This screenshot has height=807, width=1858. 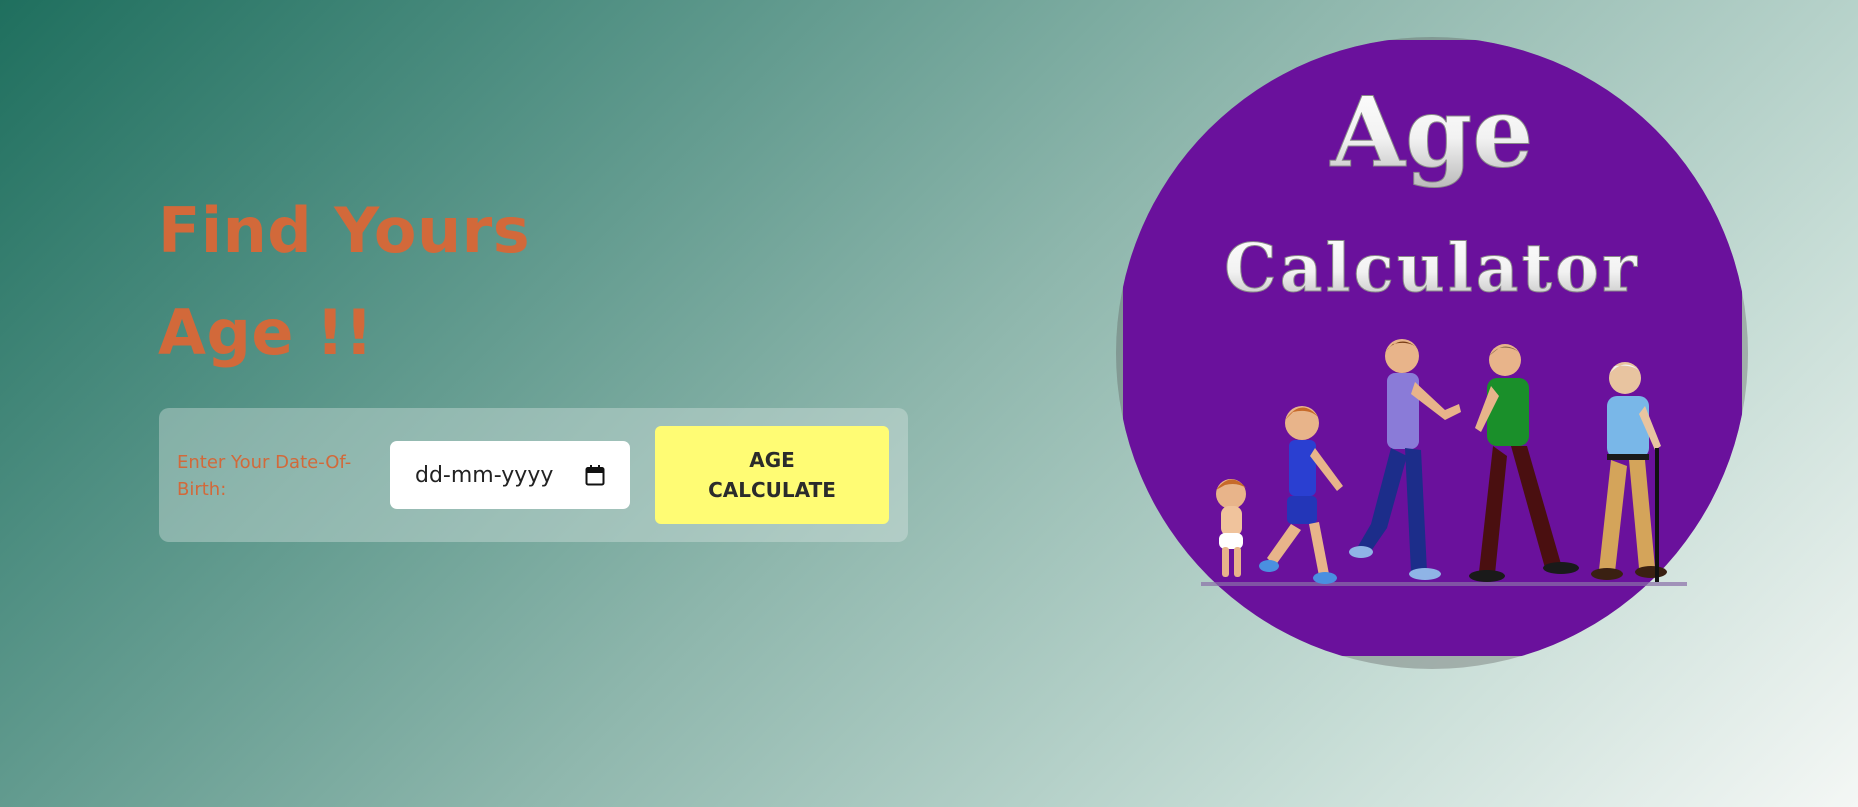 What do you see at coordinates (266, 332) in the screenshot?
I see `page-title-line-2: Age !!` at bounding box center [266, 332].